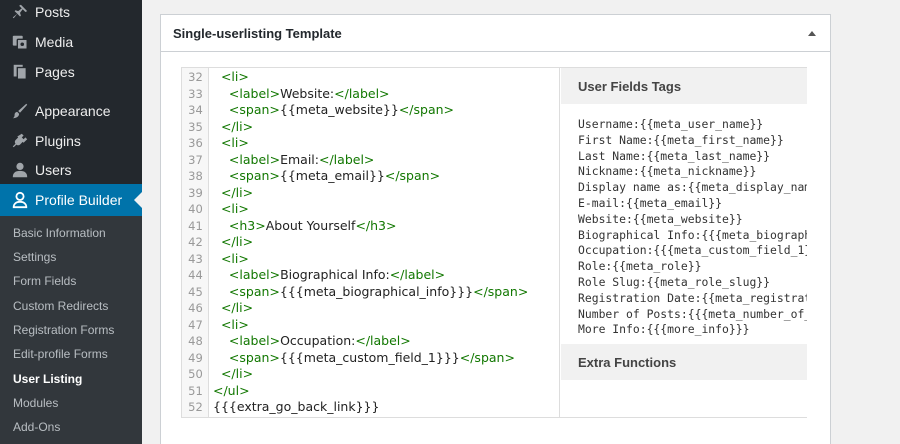 The width and height of the screenshot is (900, 444). What do you see at coordinates (319, 340) in the screenshot?
I see `code-text: <label>Occupation:</label>` at bounding box center [319, 340].